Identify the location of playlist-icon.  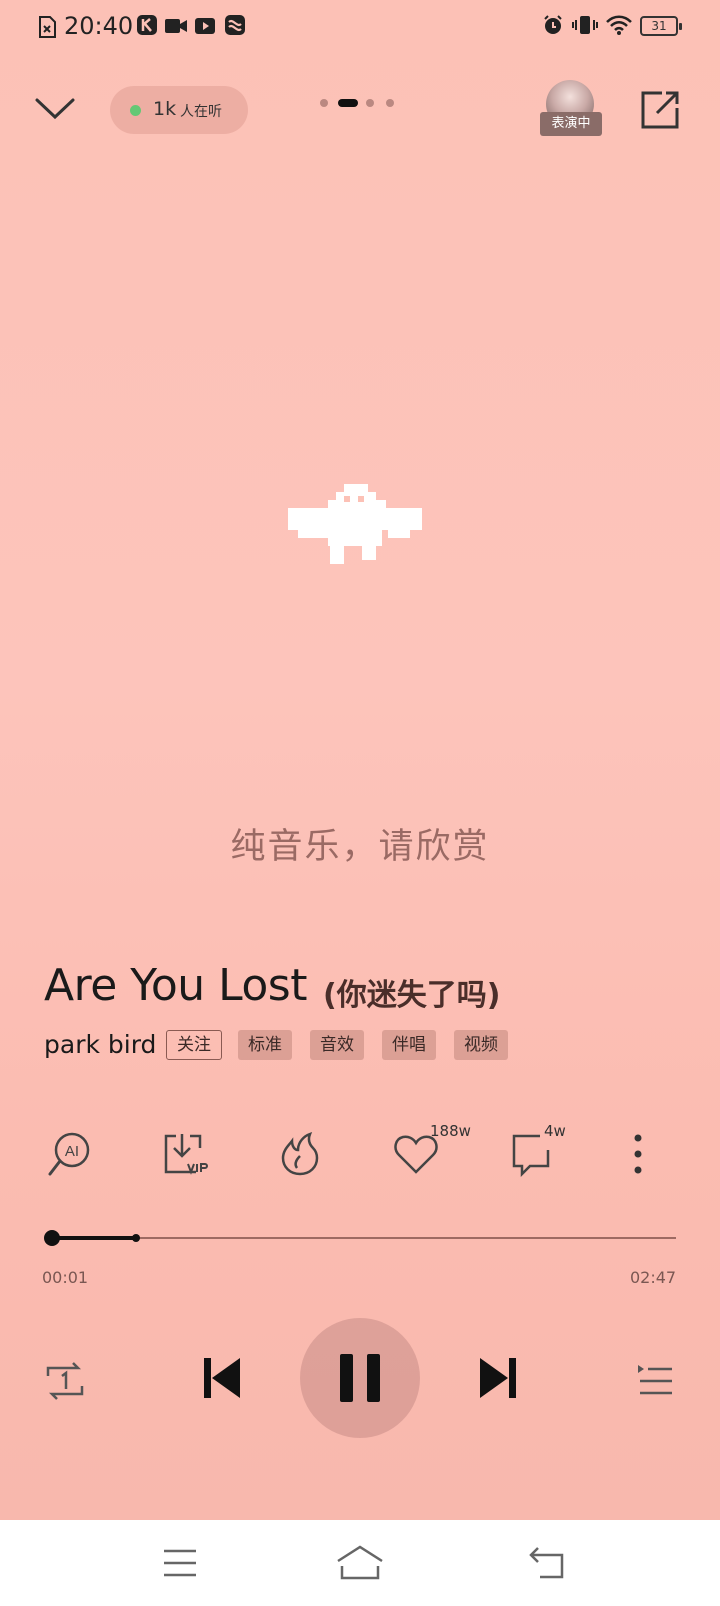
(655, 1380).